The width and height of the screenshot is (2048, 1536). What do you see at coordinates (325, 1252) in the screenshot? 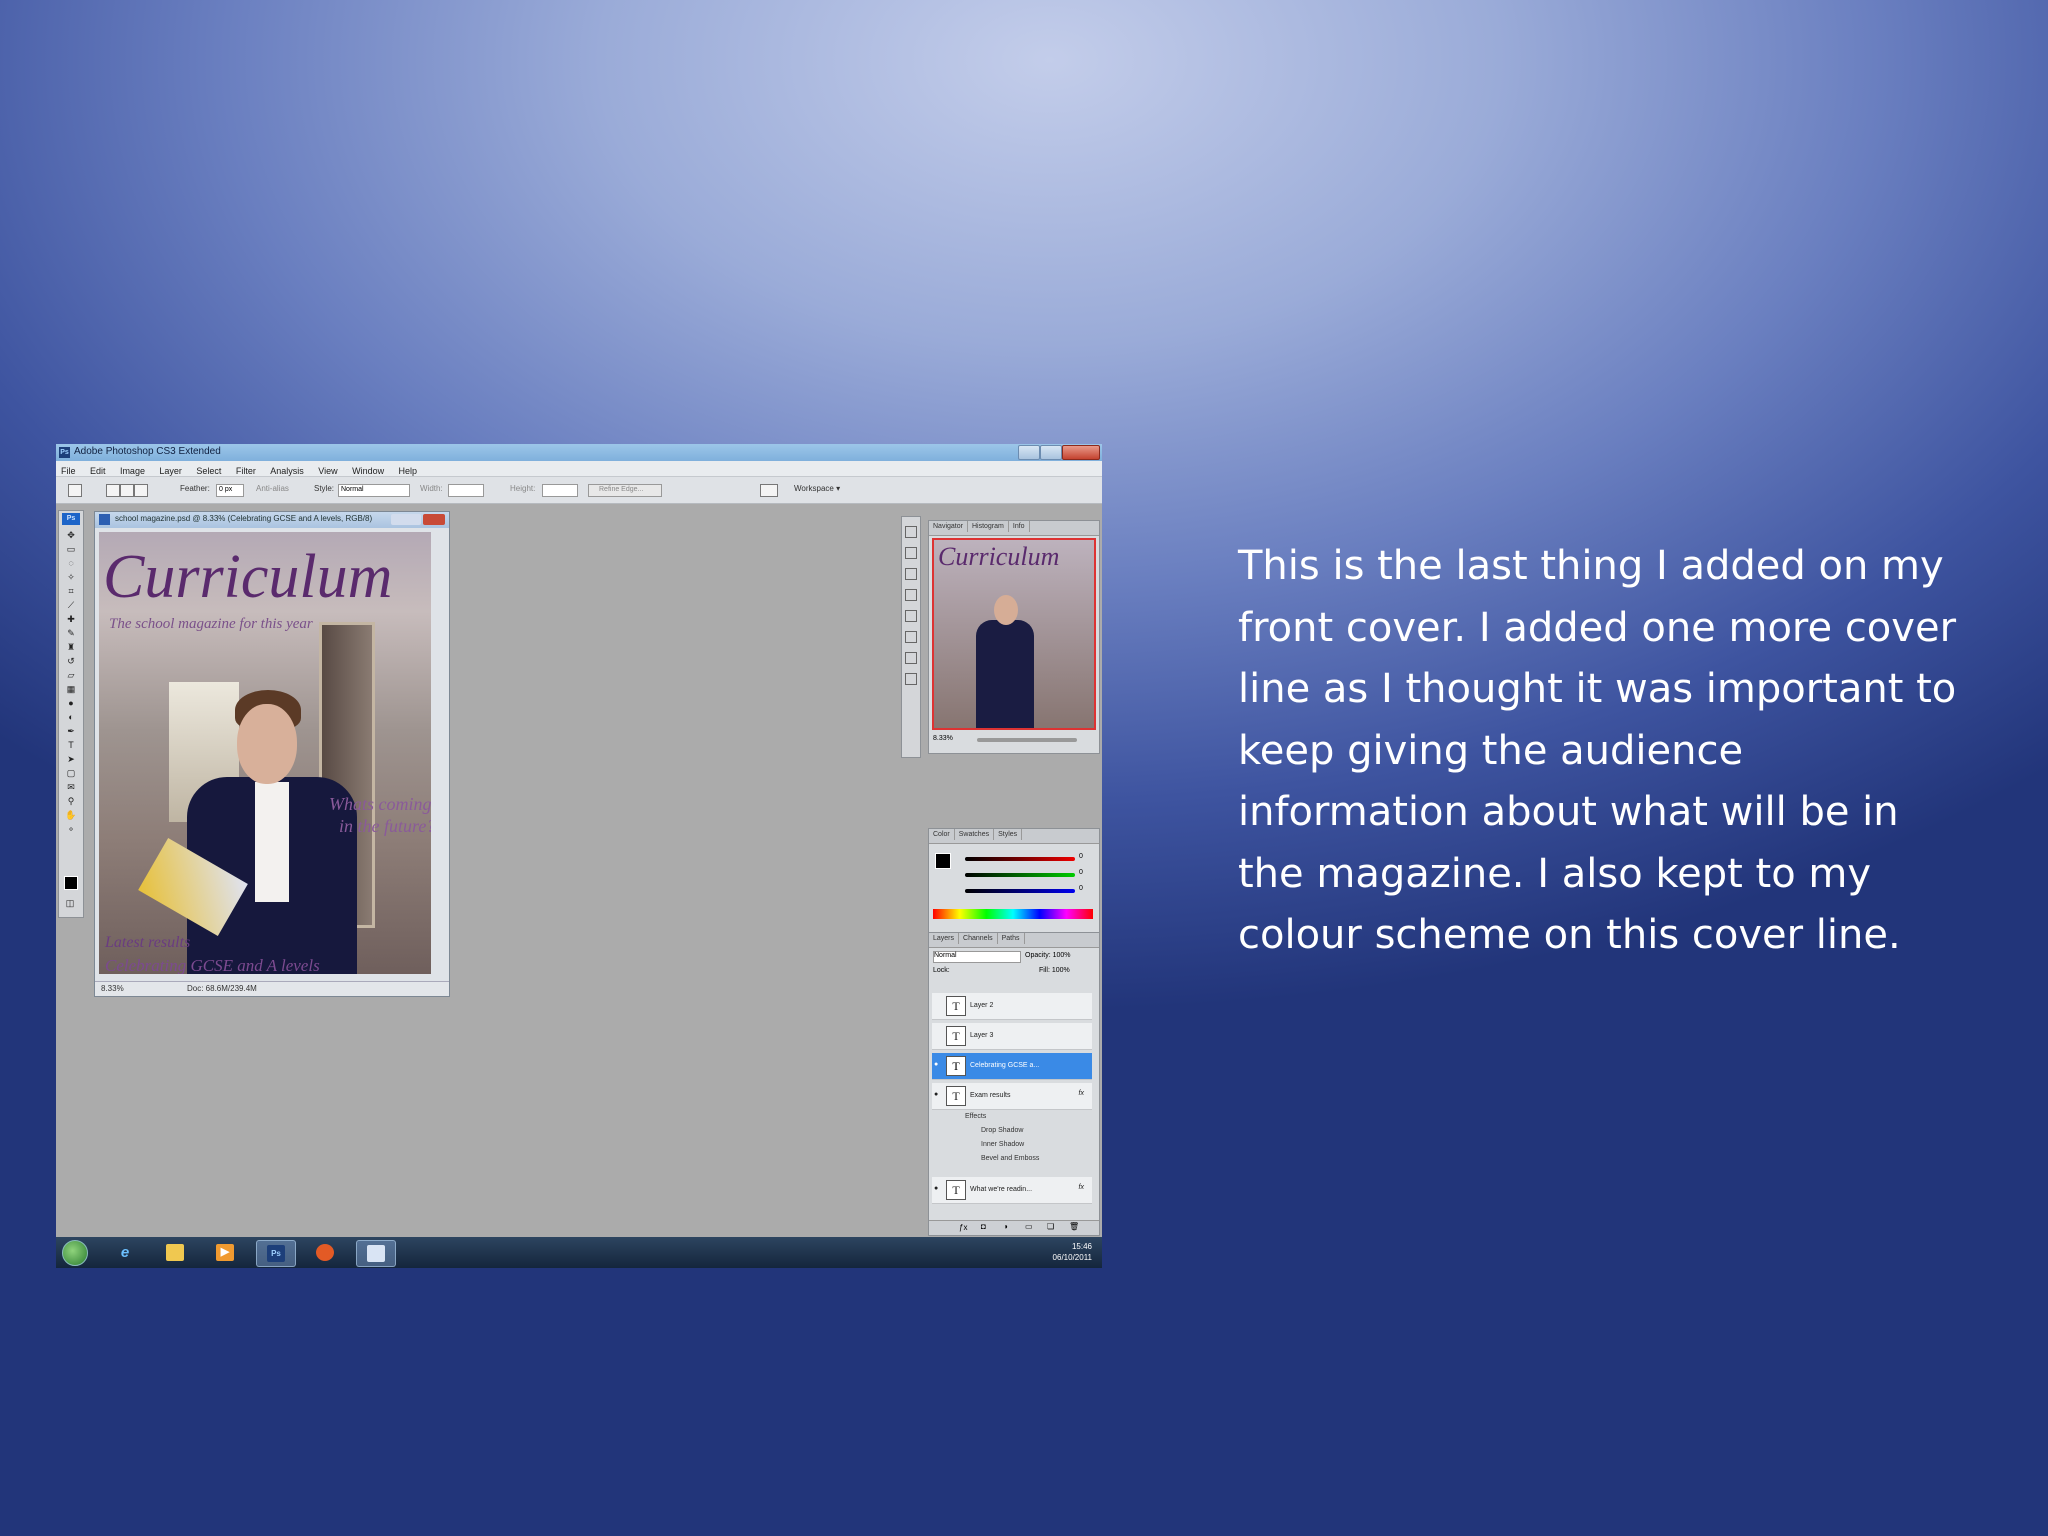
I see `taskbar-firefox` at bounding box center [325, 1252].